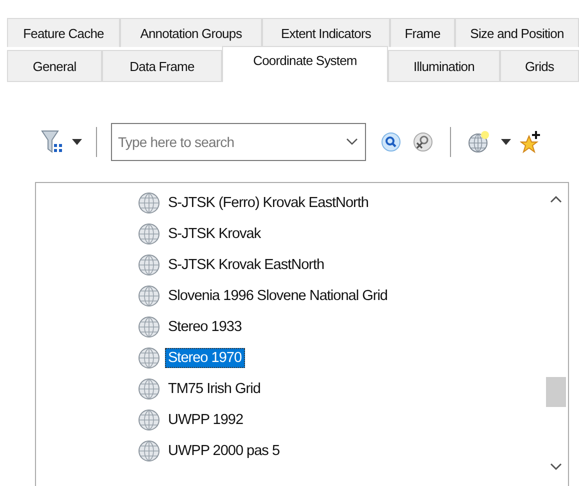  Describe the element at coordinates (205, 326) in the screenshot. I see `list-item: Stereo 1933` at that location.